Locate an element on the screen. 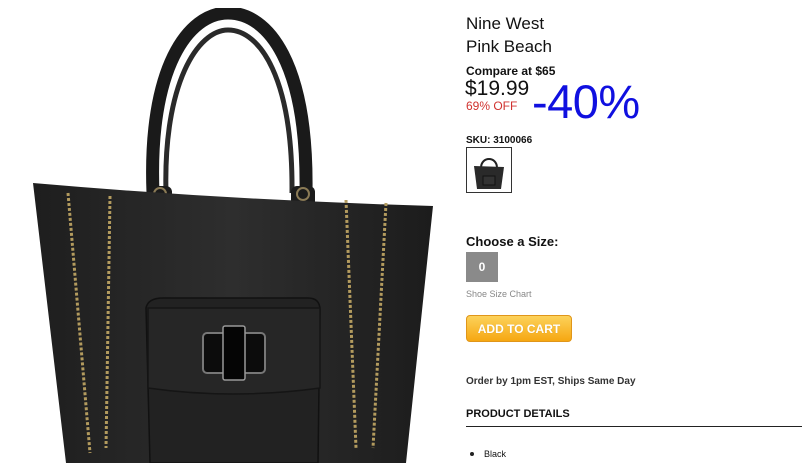  add-to-cart-button: ADD TO CART is located at coordinates (519, 328).